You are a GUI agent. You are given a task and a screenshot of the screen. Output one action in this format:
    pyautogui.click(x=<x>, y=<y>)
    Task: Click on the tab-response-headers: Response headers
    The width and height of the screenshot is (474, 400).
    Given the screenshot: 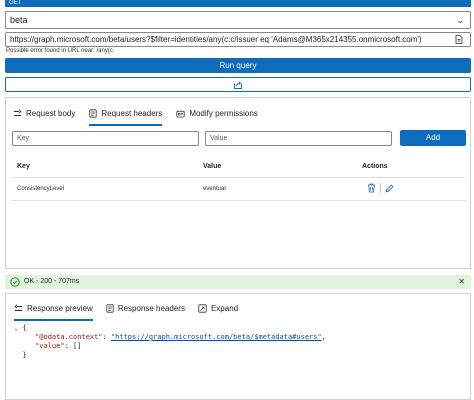 What is the action you would take?
    pyautogui.click(x=145, y=308)
    